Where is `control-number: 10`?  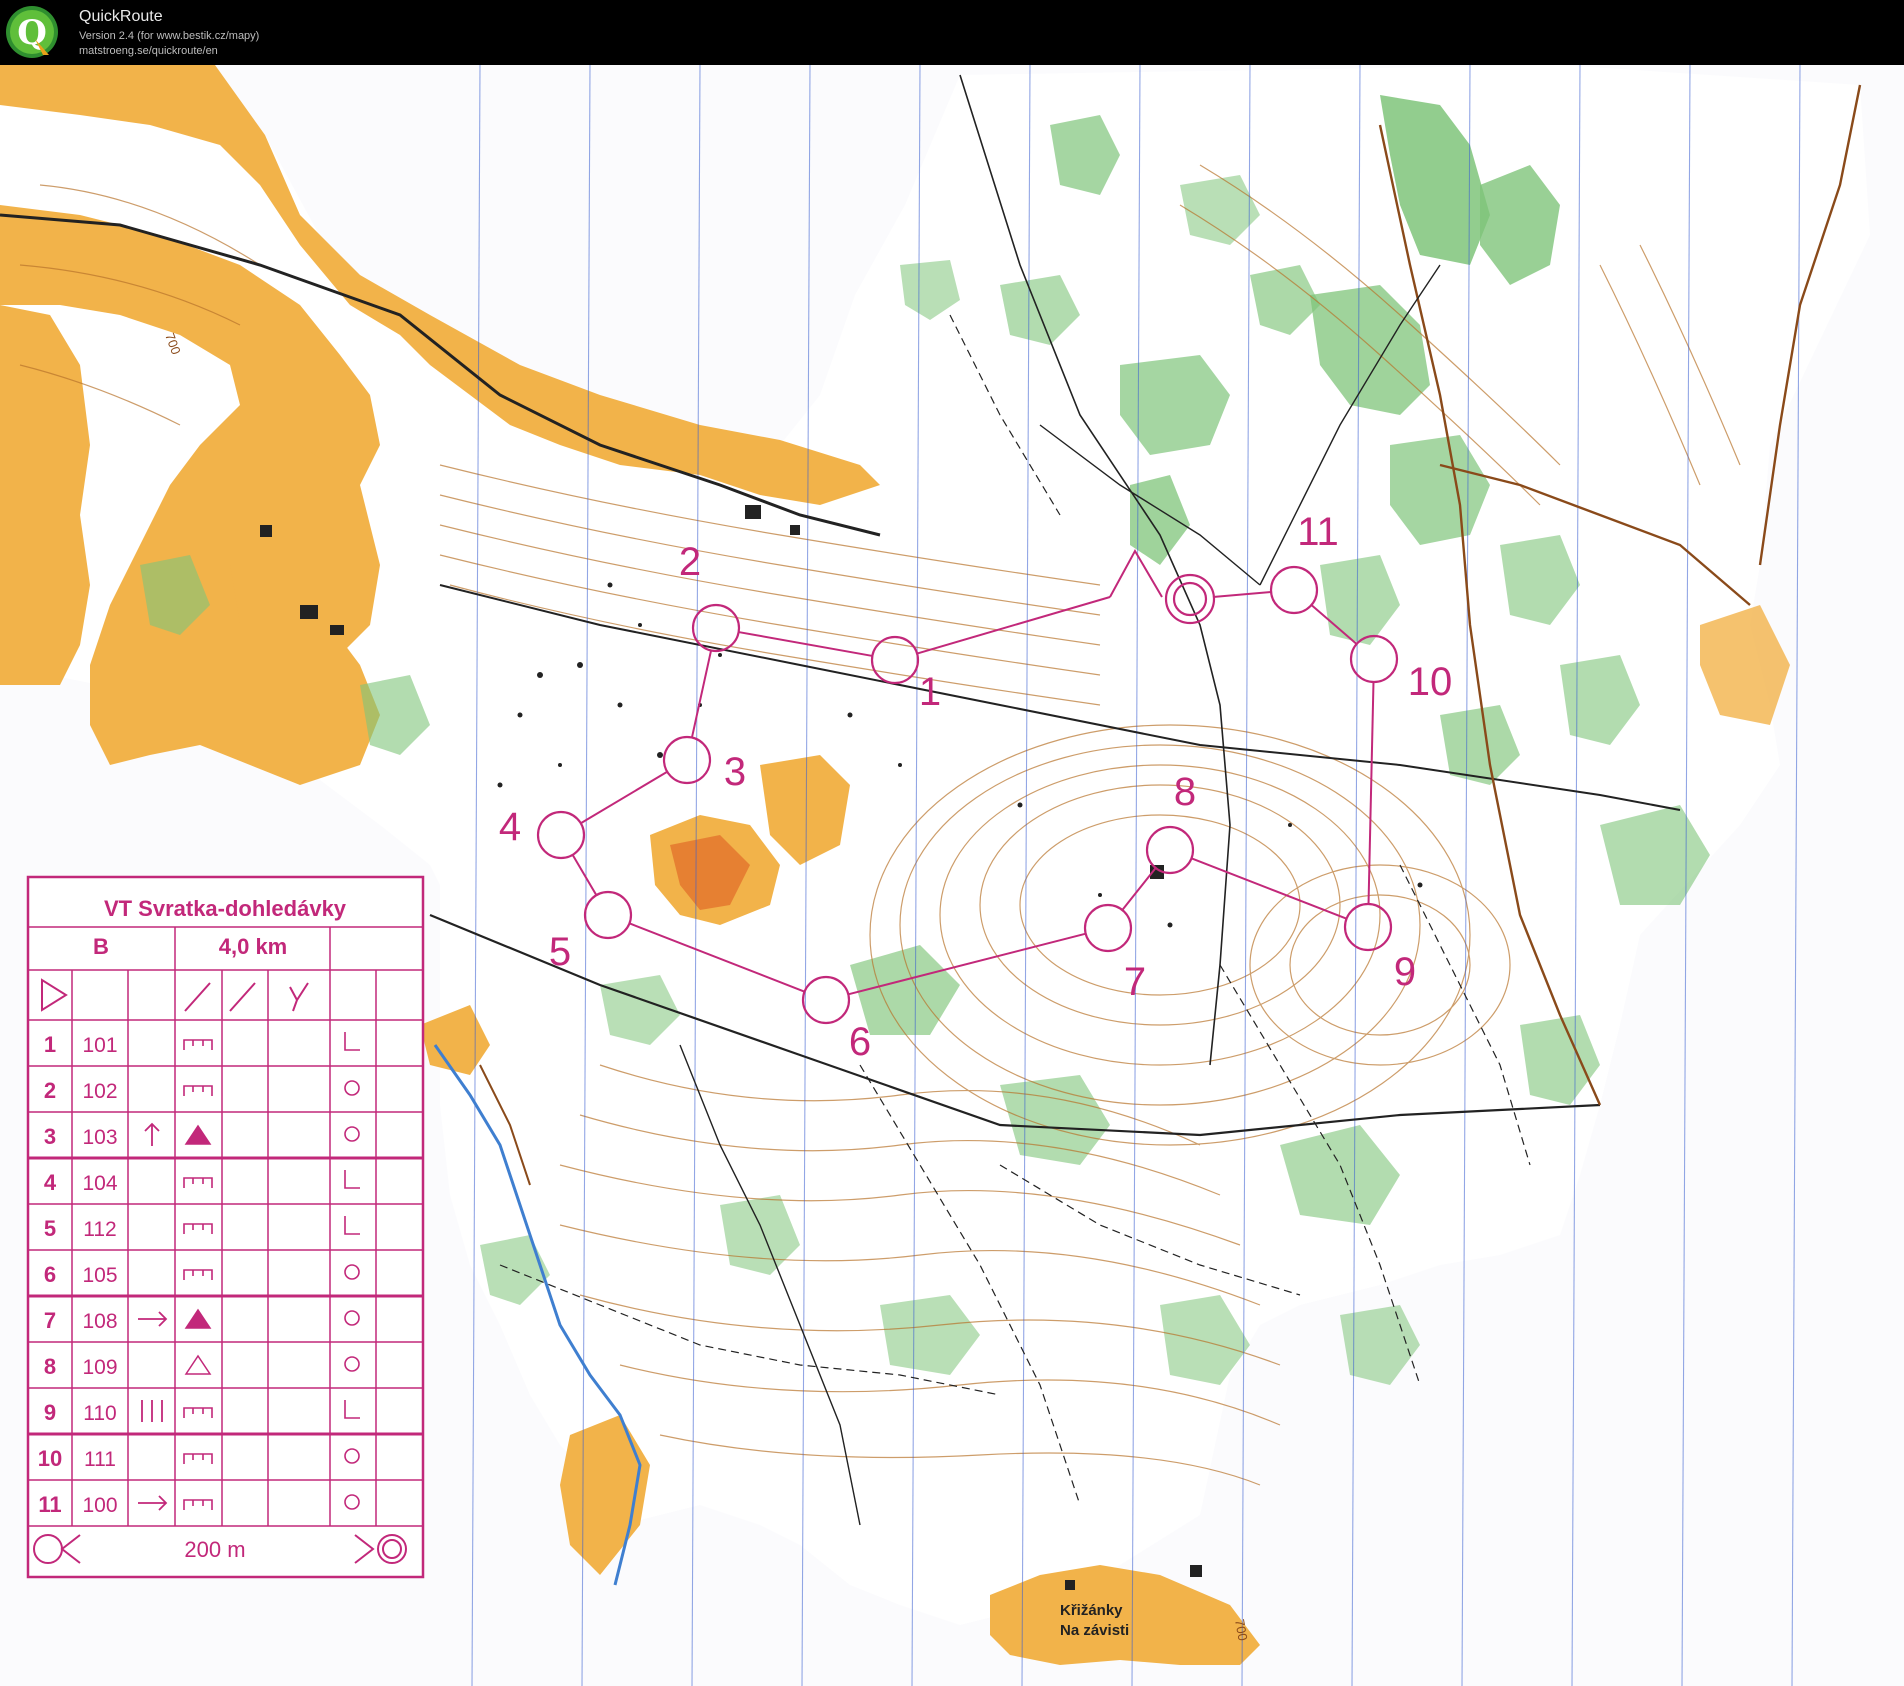 control-number: 10 is located at coordinates (1430, 682).